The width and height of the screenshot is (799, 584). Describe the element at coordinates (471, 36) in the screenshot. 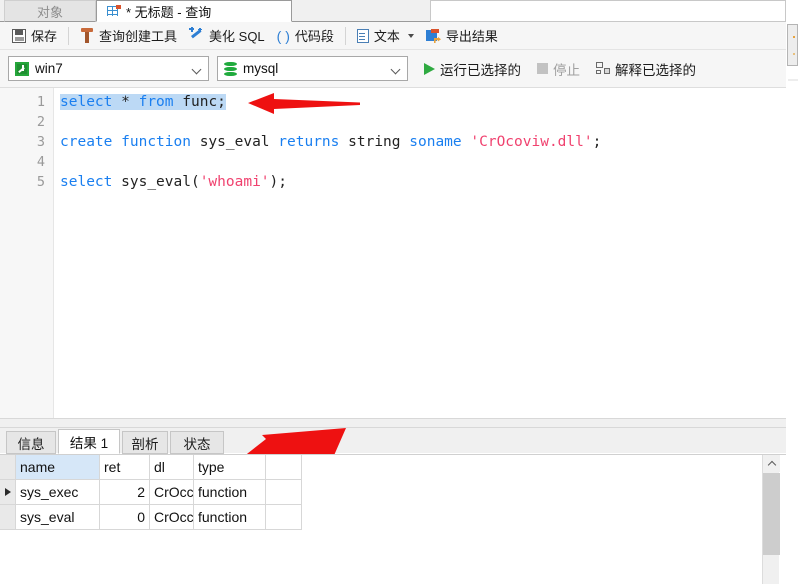

I see `export-results-button-label: 导出结果` at that location.